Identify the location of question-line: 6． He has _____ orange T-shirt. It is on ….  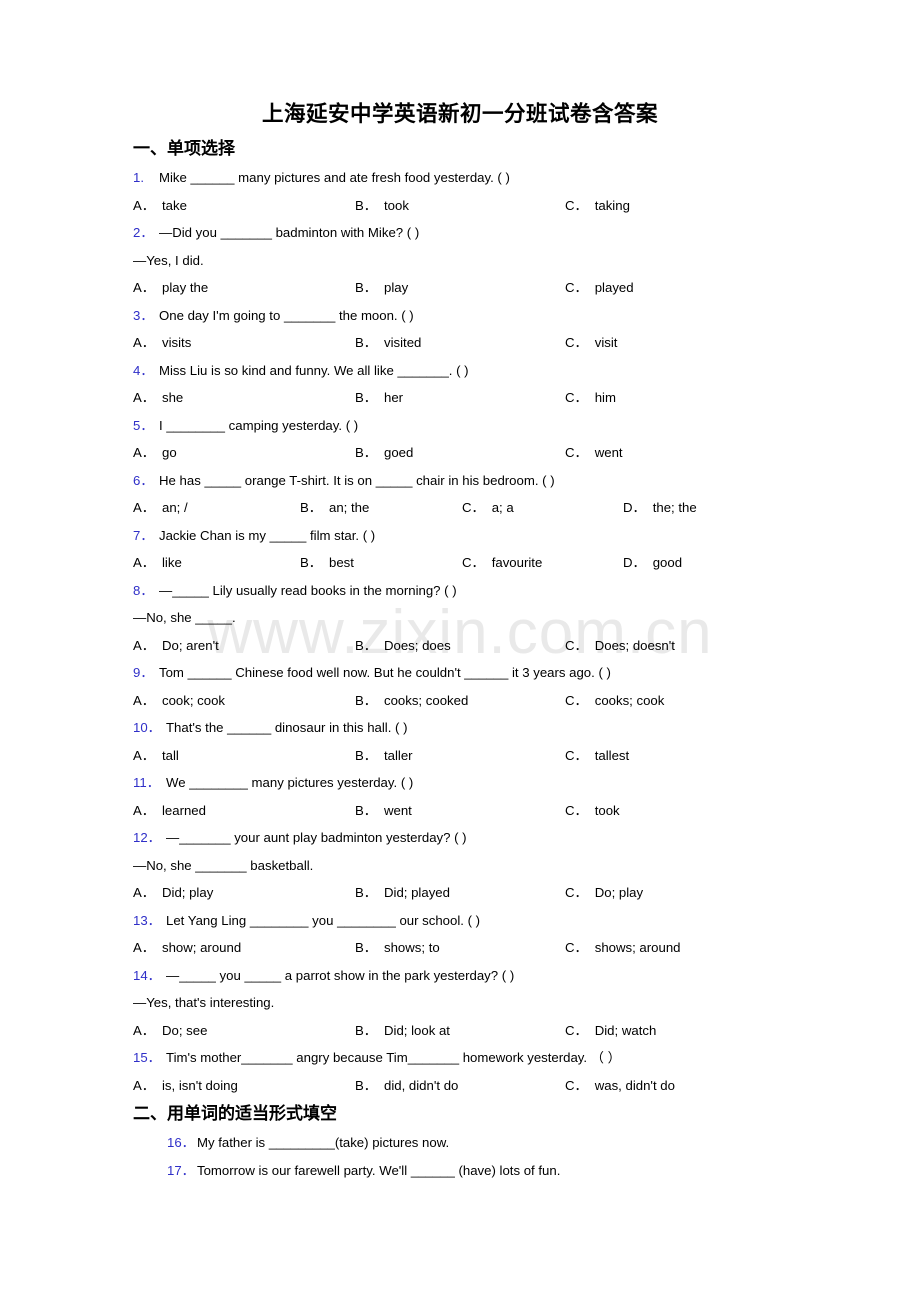
(460, 481).